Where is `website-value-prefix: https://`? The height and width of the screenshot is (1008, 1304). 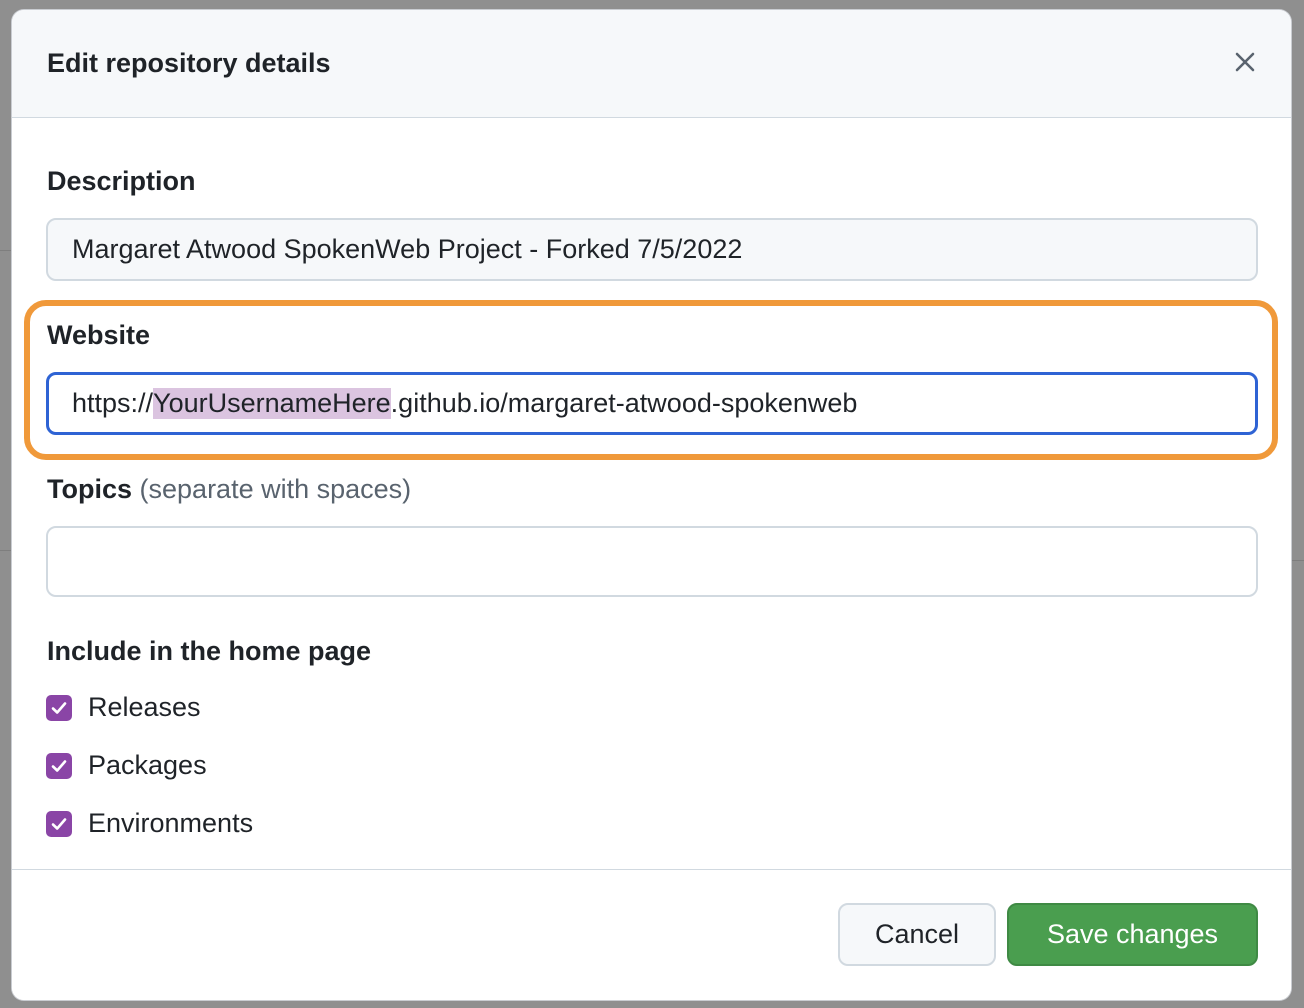 website-value-prefix: https:// is located at coordinates (113, 403).